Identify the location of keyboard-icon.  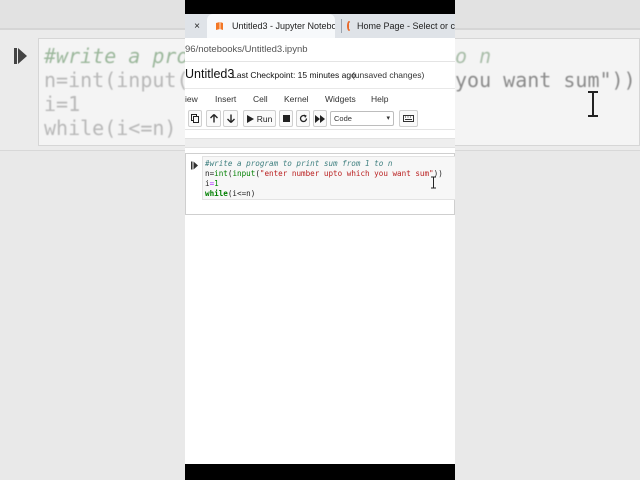
(408, 118).